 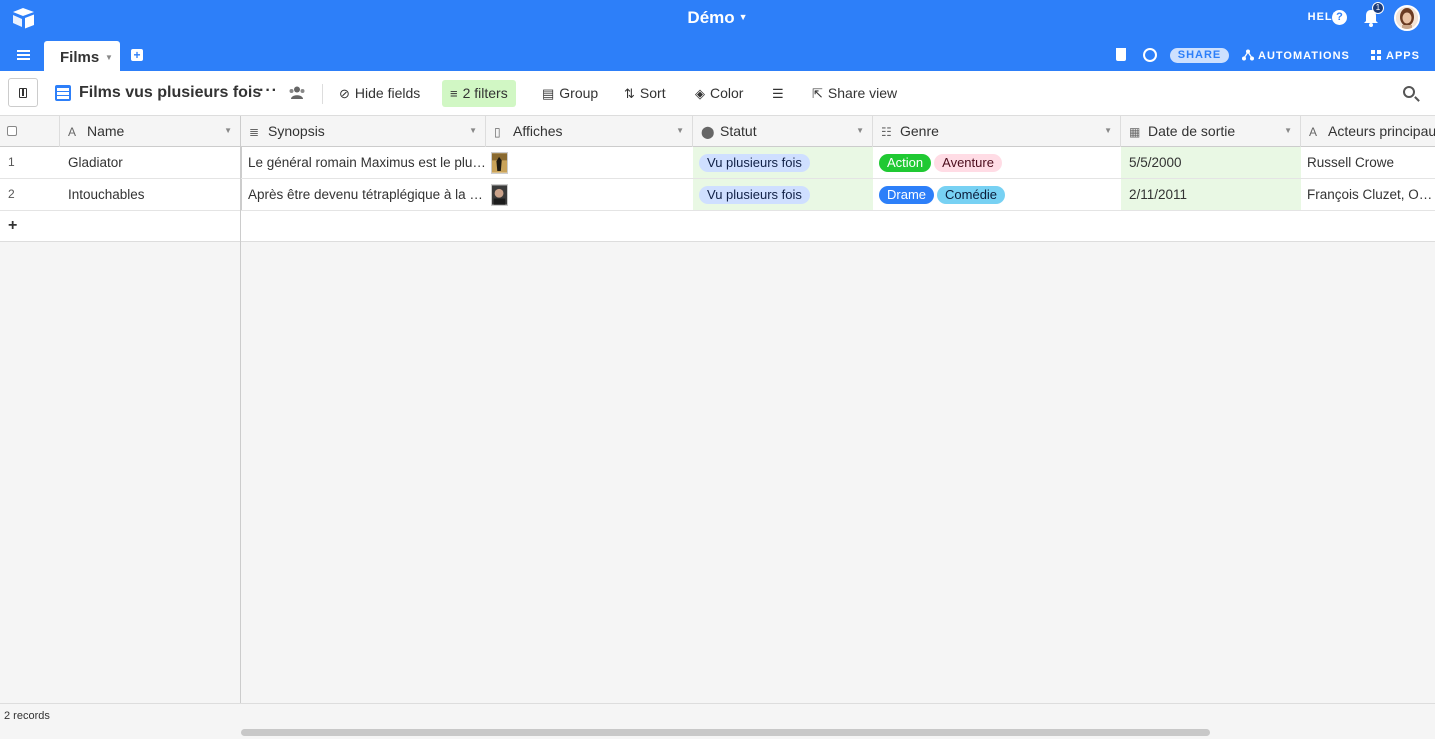 What do you see at coordinates (1376, 55) in the screenshot?
I see `apps-icon` at bounding box center [1376, 55].